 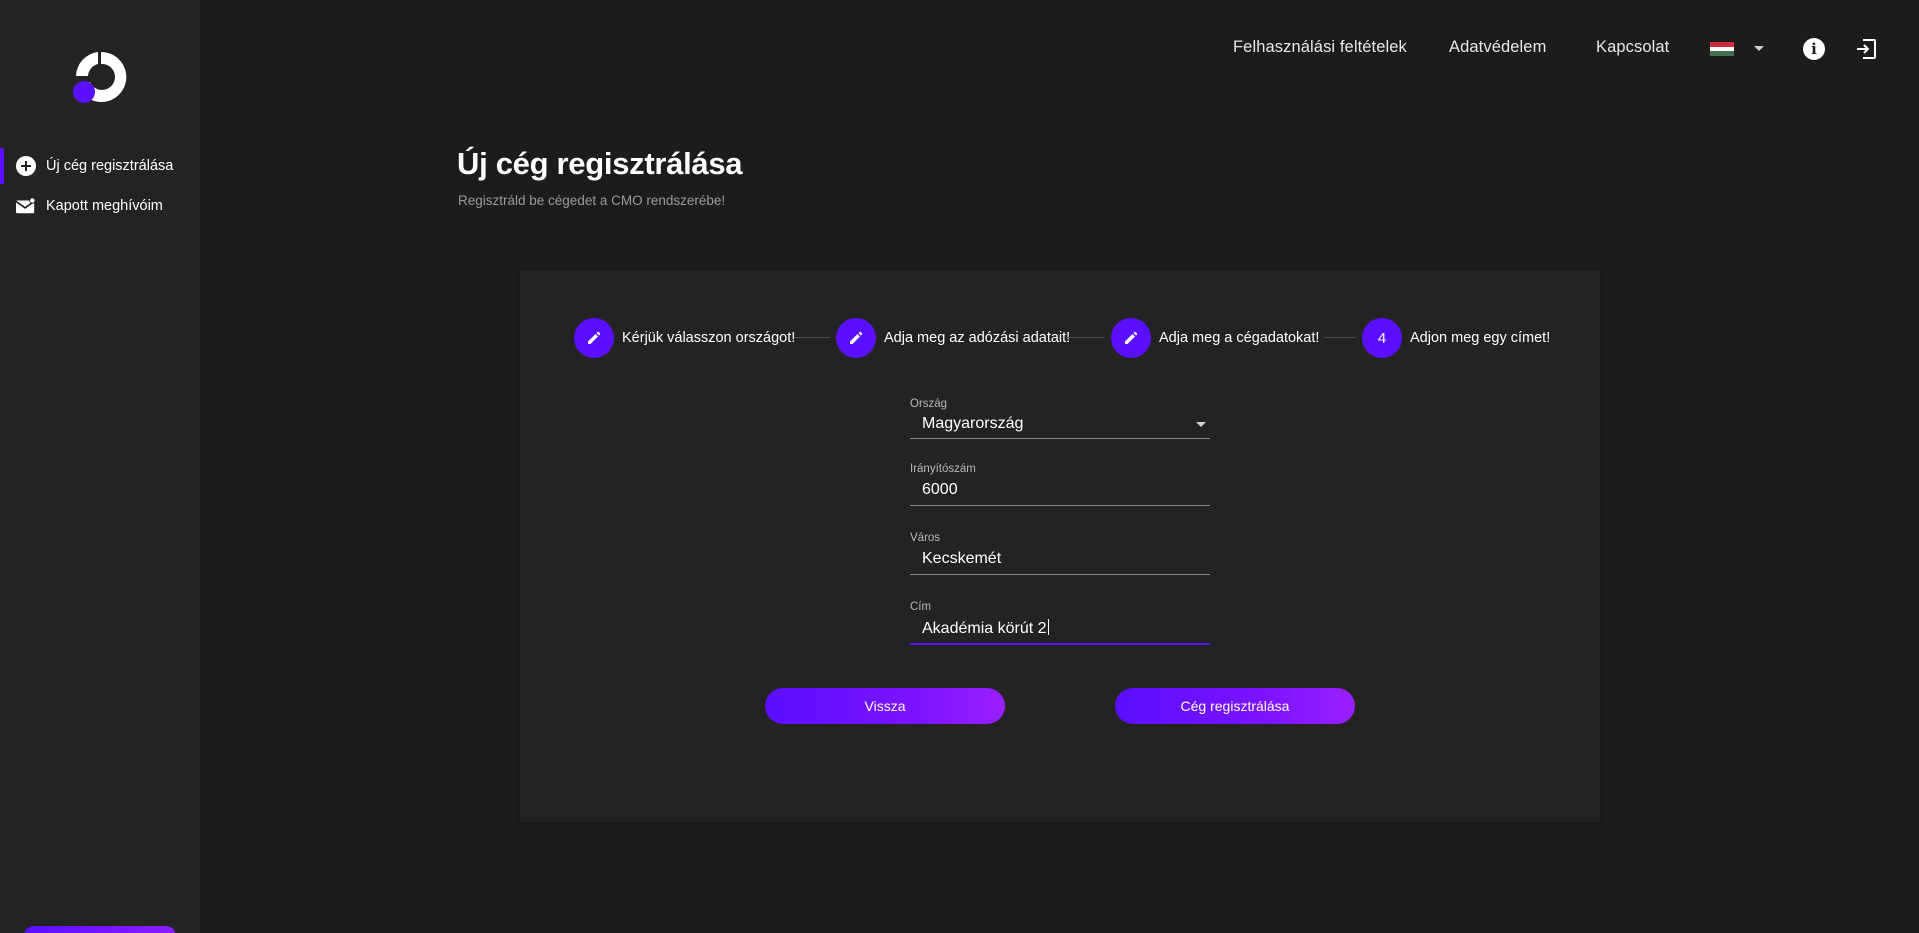 What do you see at coordinates (977, 338) in the screenshot?
I see `step-label: Adja meg az adózási adatait!` at bounding box center [977, 338].